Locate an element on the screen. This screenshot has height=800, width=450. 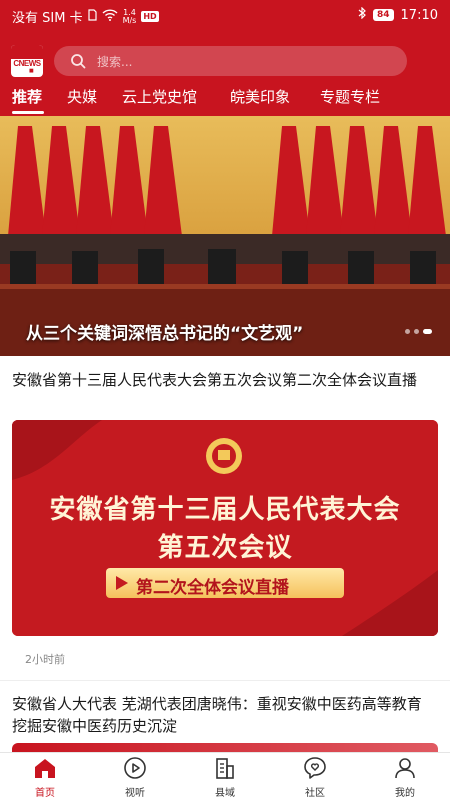
wifi-icon is located at coordinates (110, 16).